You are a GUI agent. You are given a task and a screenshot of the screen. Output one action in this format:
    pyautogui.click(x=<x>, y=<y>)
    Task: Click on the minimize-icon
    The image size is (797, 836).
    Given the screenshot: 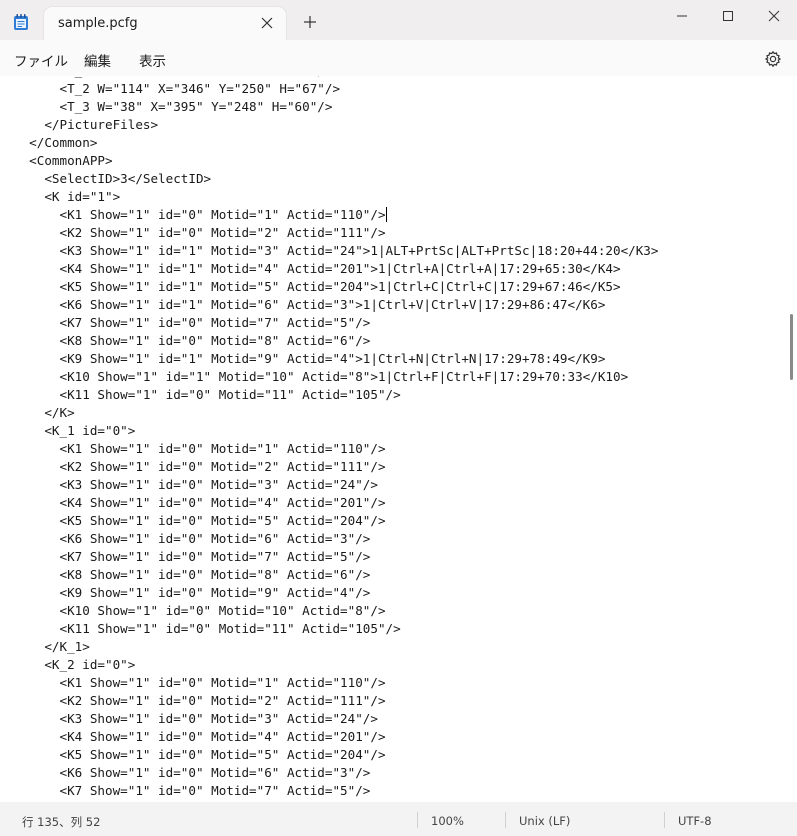 What is the action you would take?
    pyautogui.click(x=682, y=16)
    